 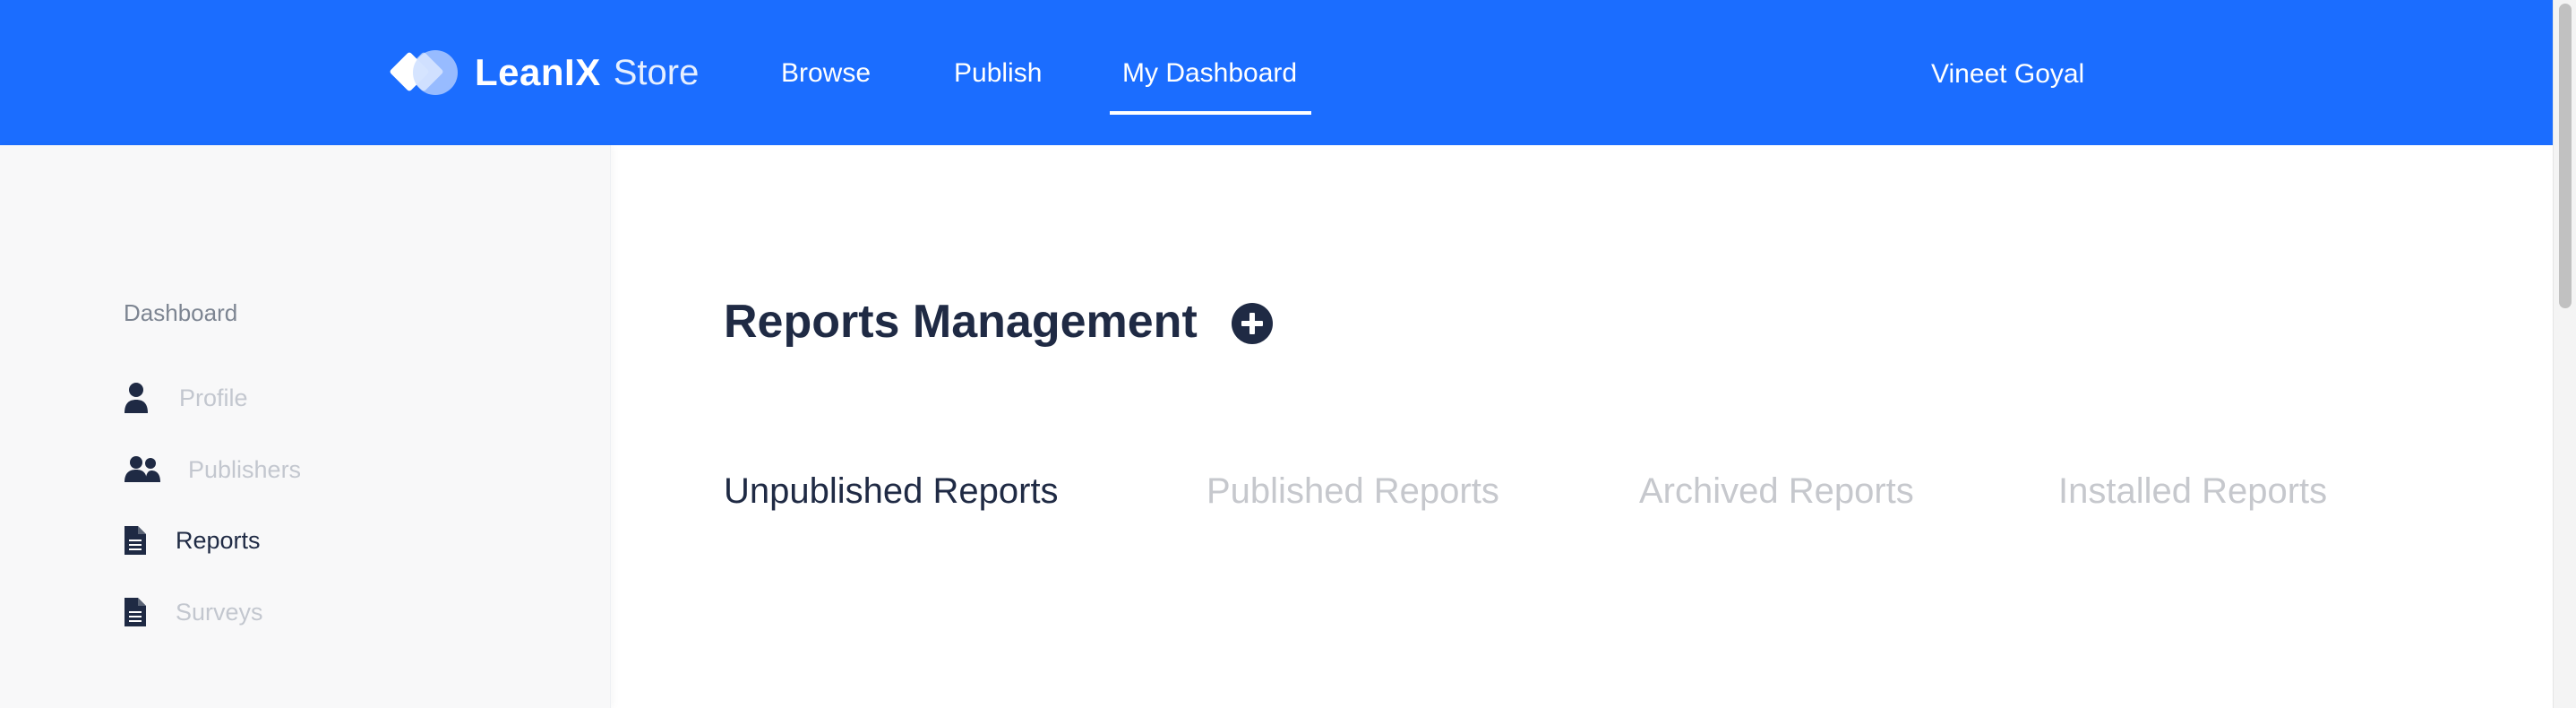 I want to click on leanix-logo-icon, so click(x=424, y=72).